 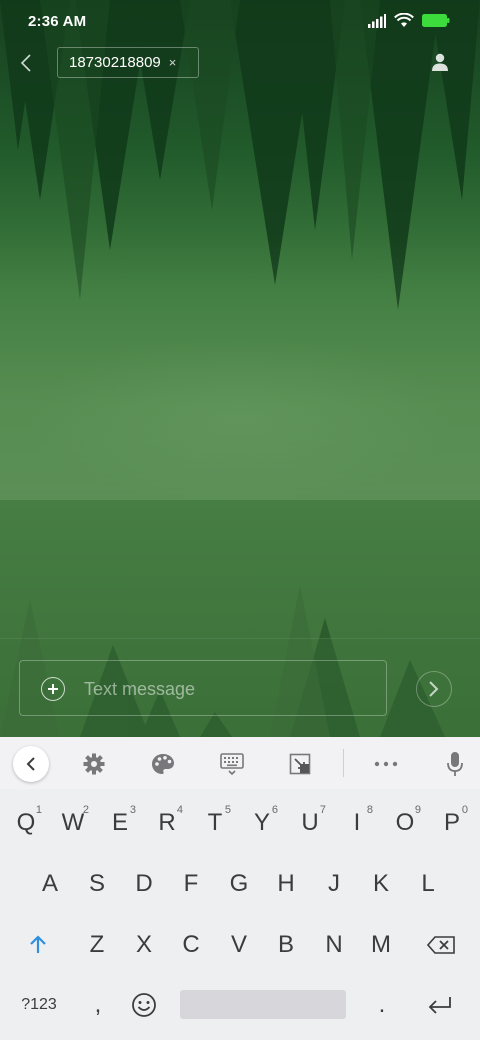 I want to click on key-e: E3, so click(x=120, y=823).